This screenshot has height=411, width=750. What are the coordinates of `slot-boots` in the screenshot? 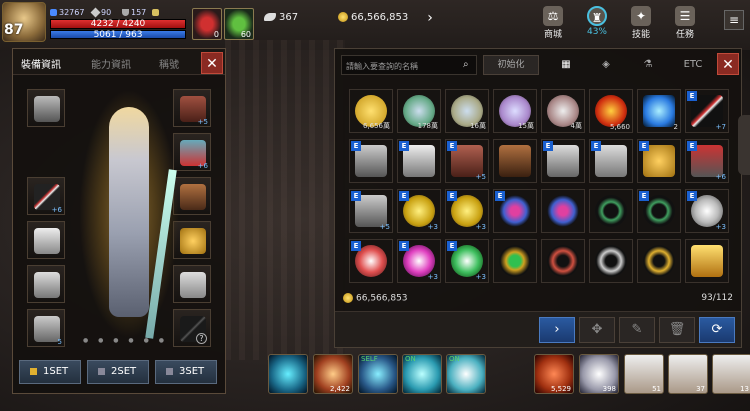 It's located at (46, 284).